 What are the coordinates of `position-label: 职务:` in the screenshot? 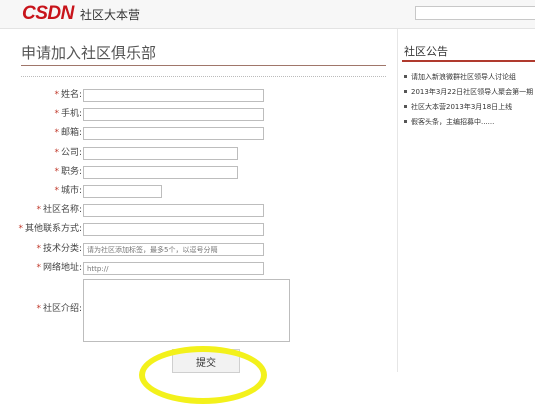 It's located at (71, 172).